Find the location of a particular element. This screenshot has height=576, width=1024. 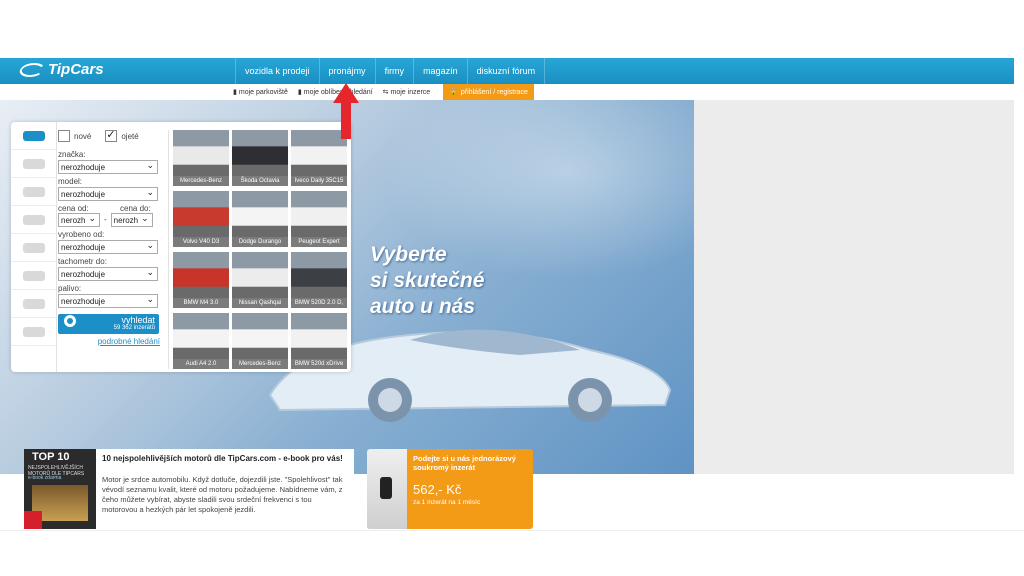

camper-icon is located at coordinates (33, 247).